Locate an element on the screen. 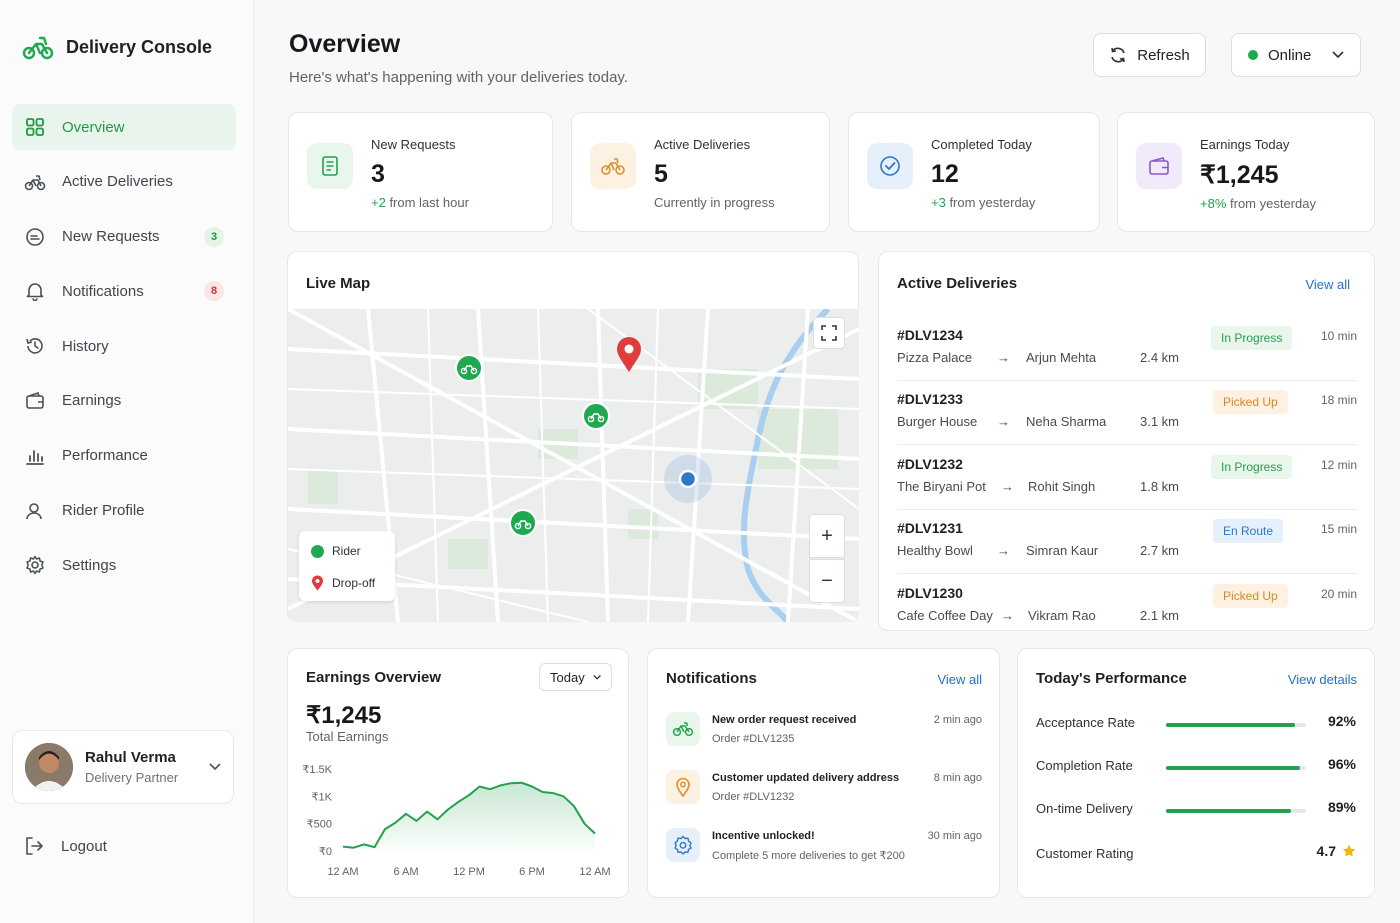  restaurant-name: Cafe Coffee Day is located at coordinates (945, 615).